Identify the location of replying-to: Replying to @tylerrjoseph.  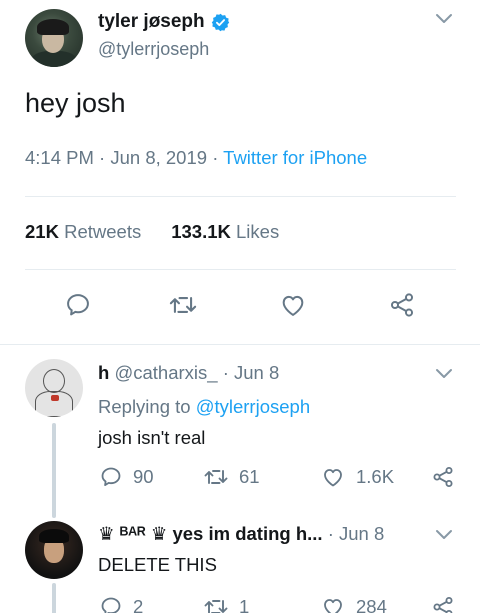
(204, 407).